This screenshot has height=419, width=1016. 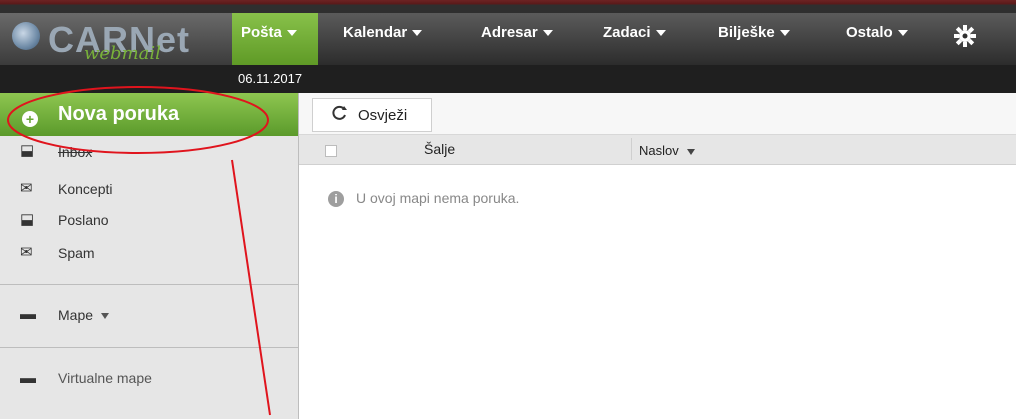 I want to click on folder-icon: ▬, so click(x=28, y=314).